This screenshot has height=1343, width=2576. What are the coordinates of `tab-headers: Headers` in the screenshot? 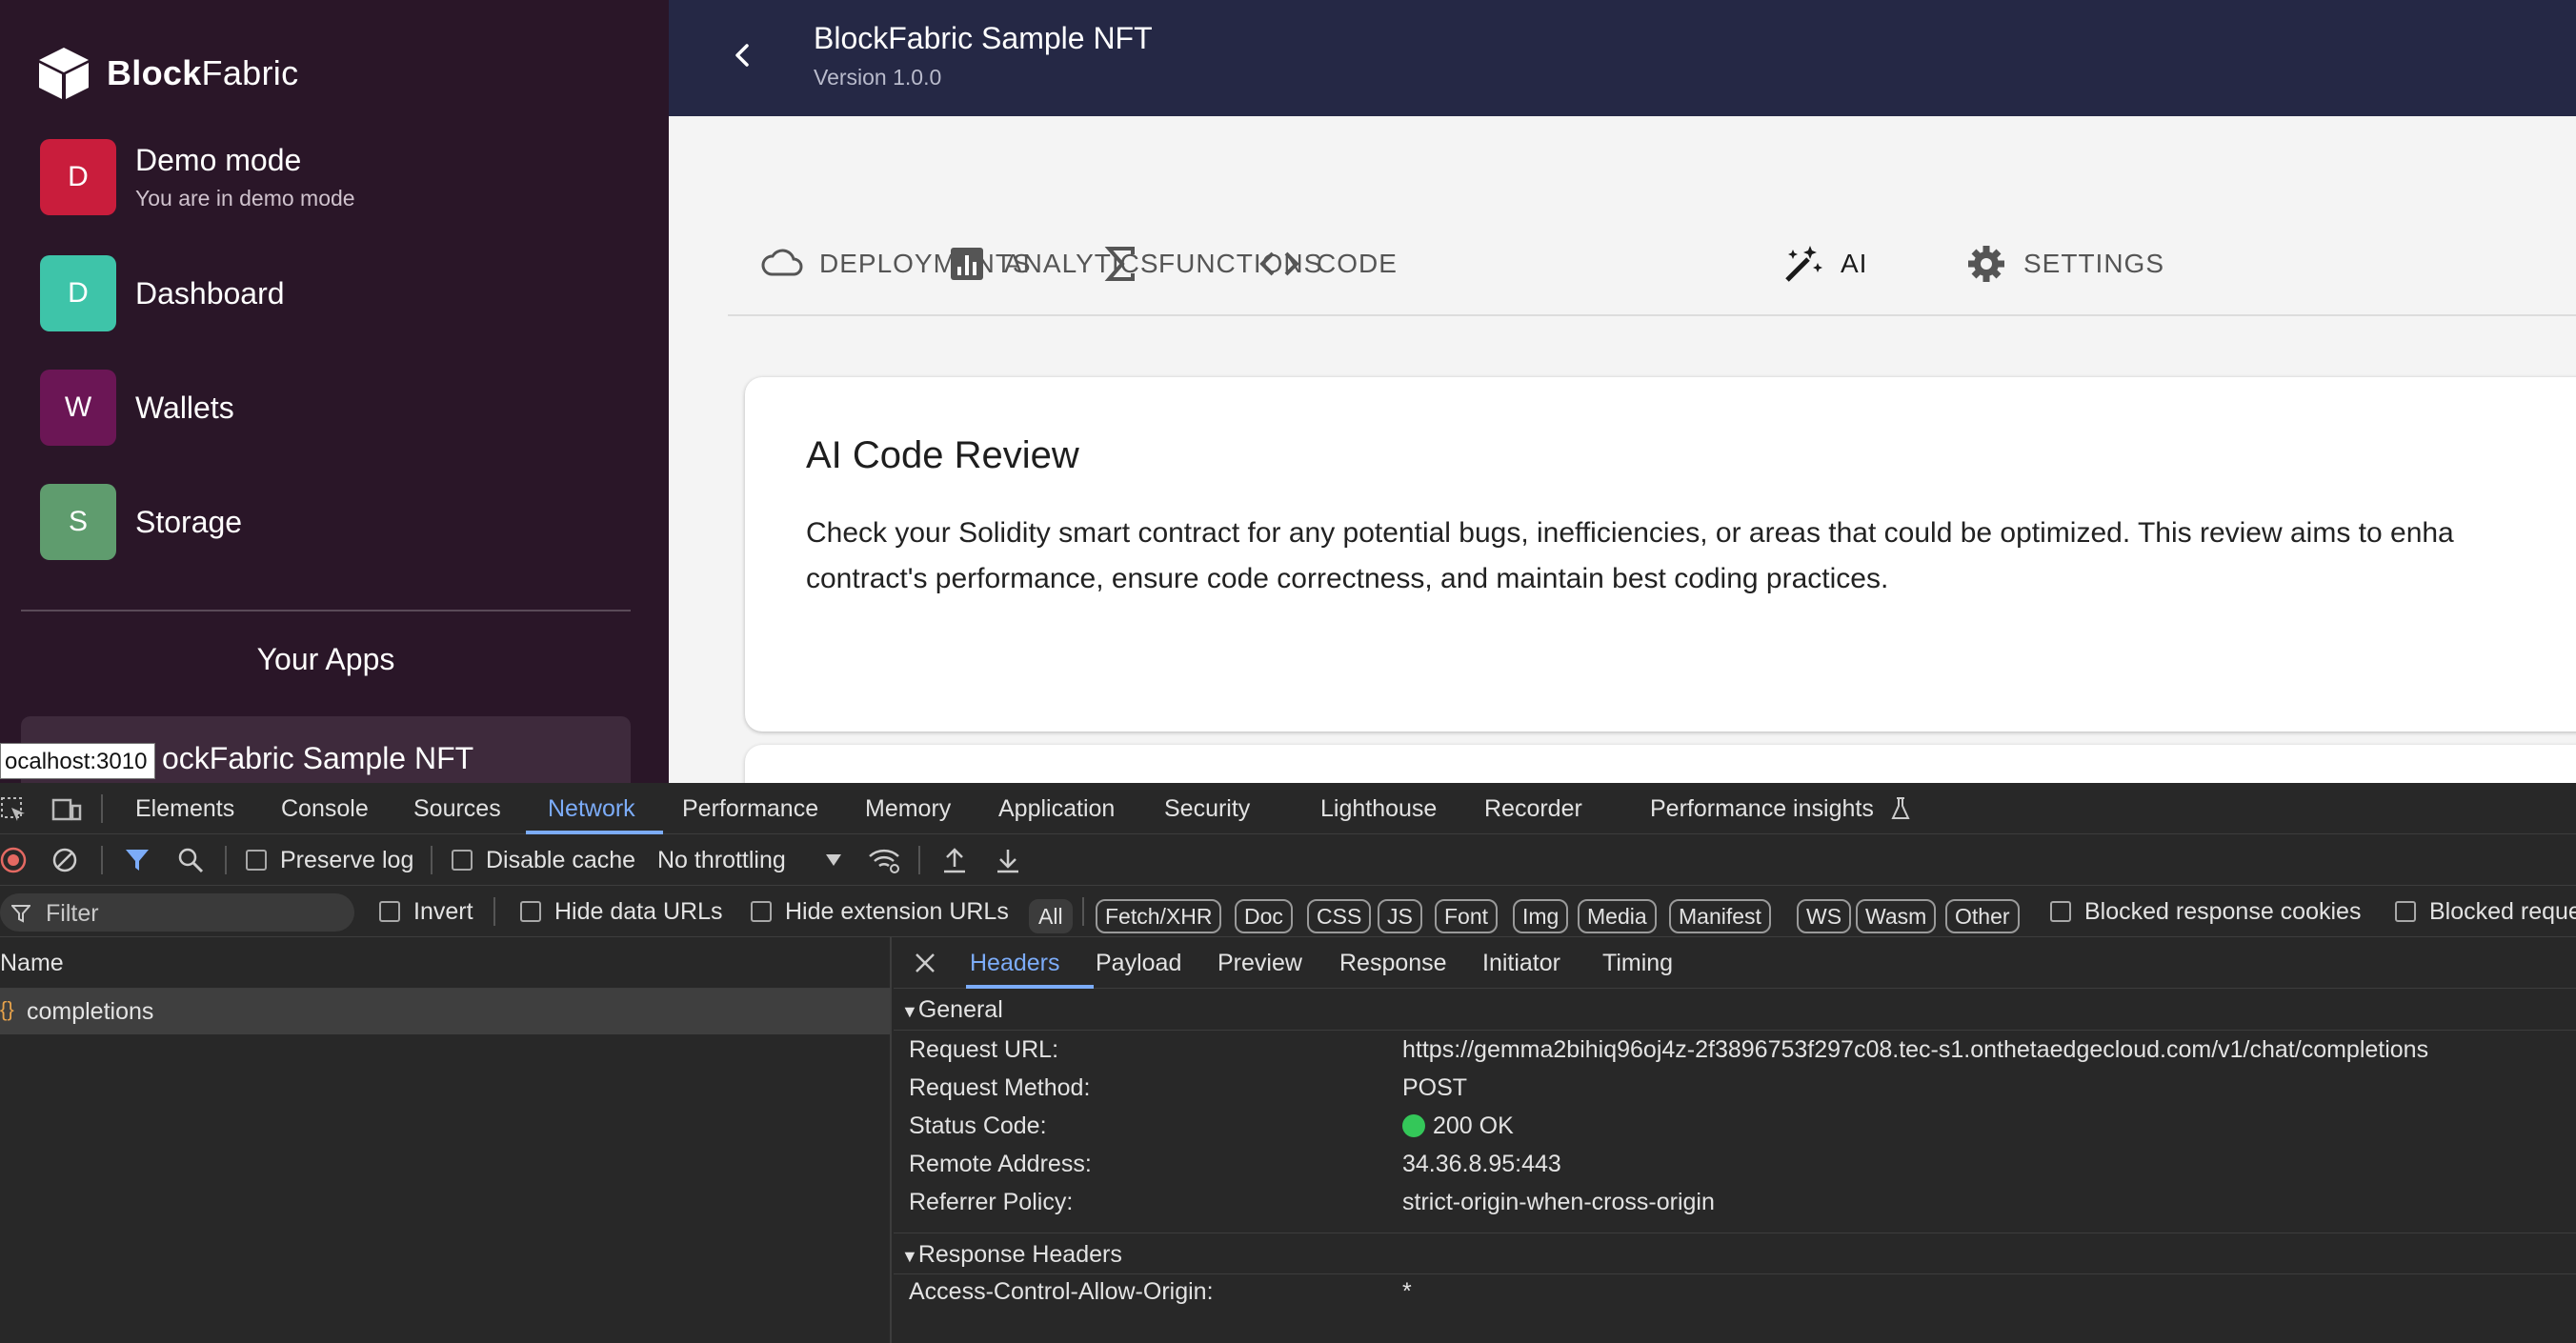 It's located at (1015, 963).